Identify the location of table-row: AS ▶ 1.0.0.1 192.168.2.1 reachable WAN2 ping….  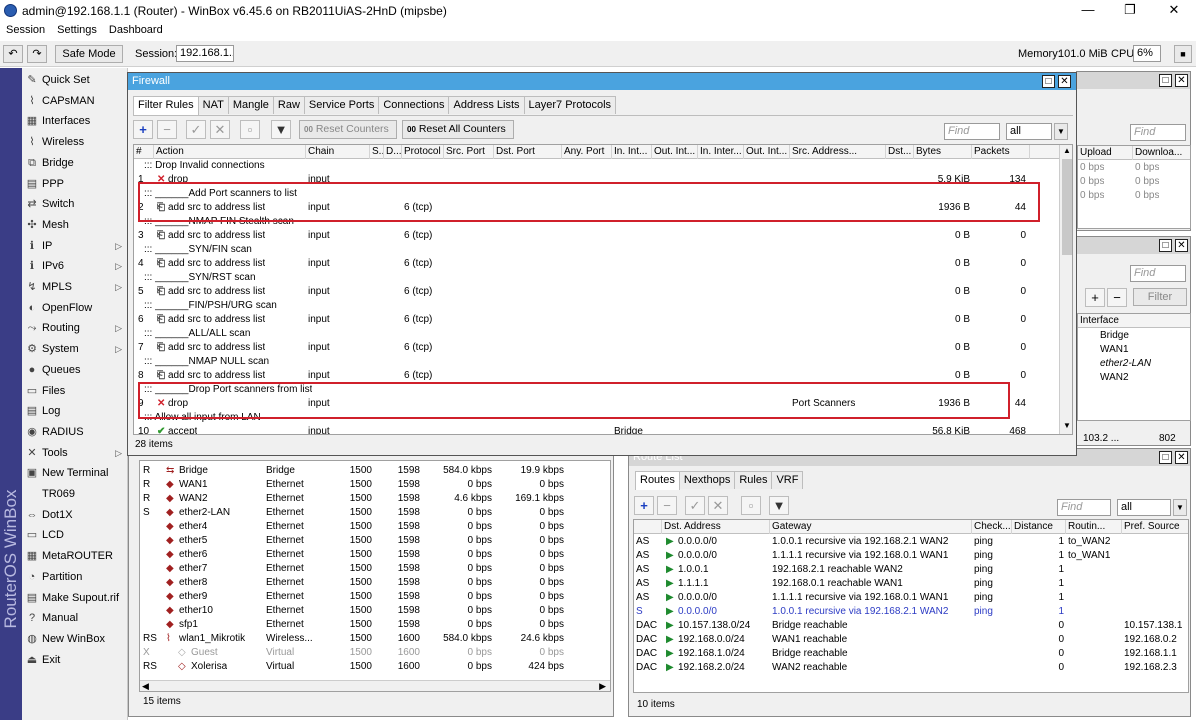
(911, 570).